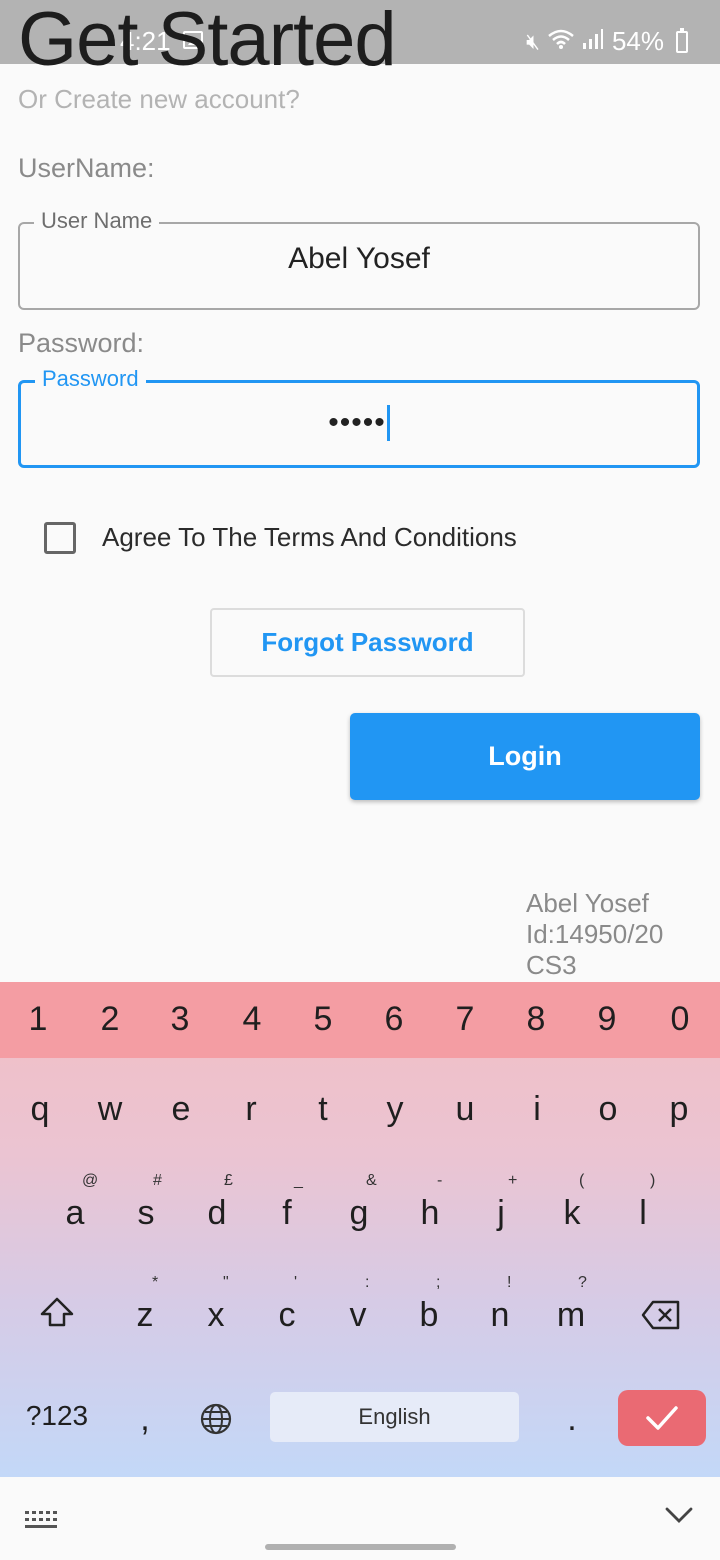  What do you see at coordinates (323, 1019) in the screenshot?
I see `key-5: 5` at bounding box center [323, 1019].